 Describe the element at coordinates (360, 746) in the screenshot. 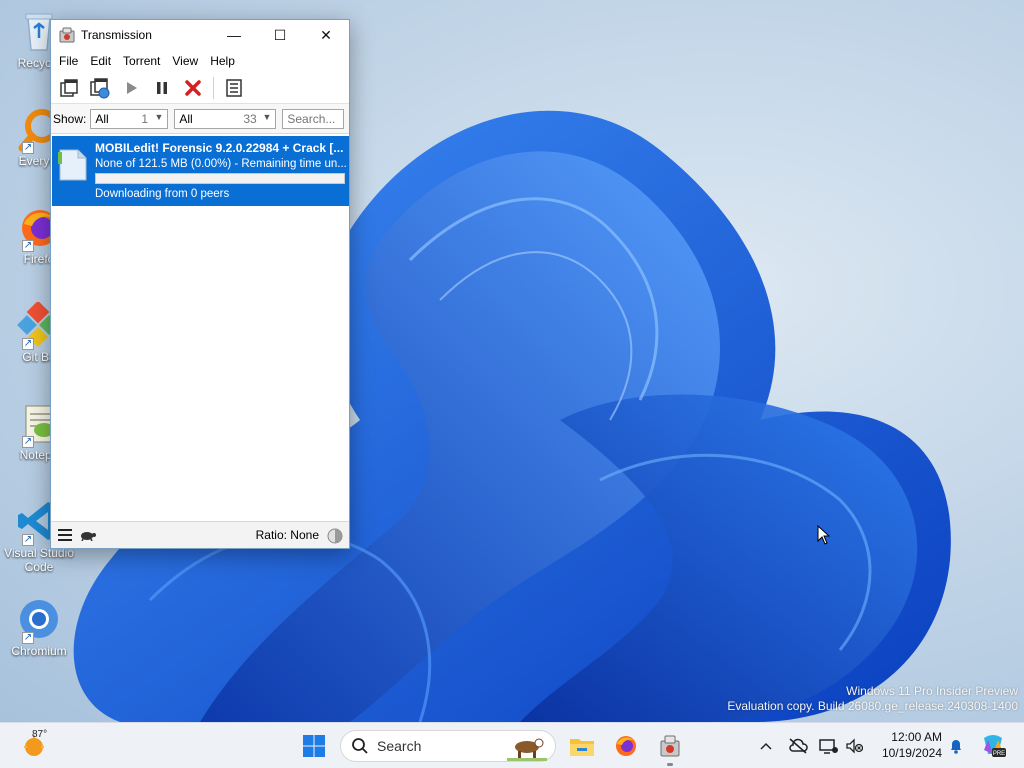

I see `search-icon` at that location.